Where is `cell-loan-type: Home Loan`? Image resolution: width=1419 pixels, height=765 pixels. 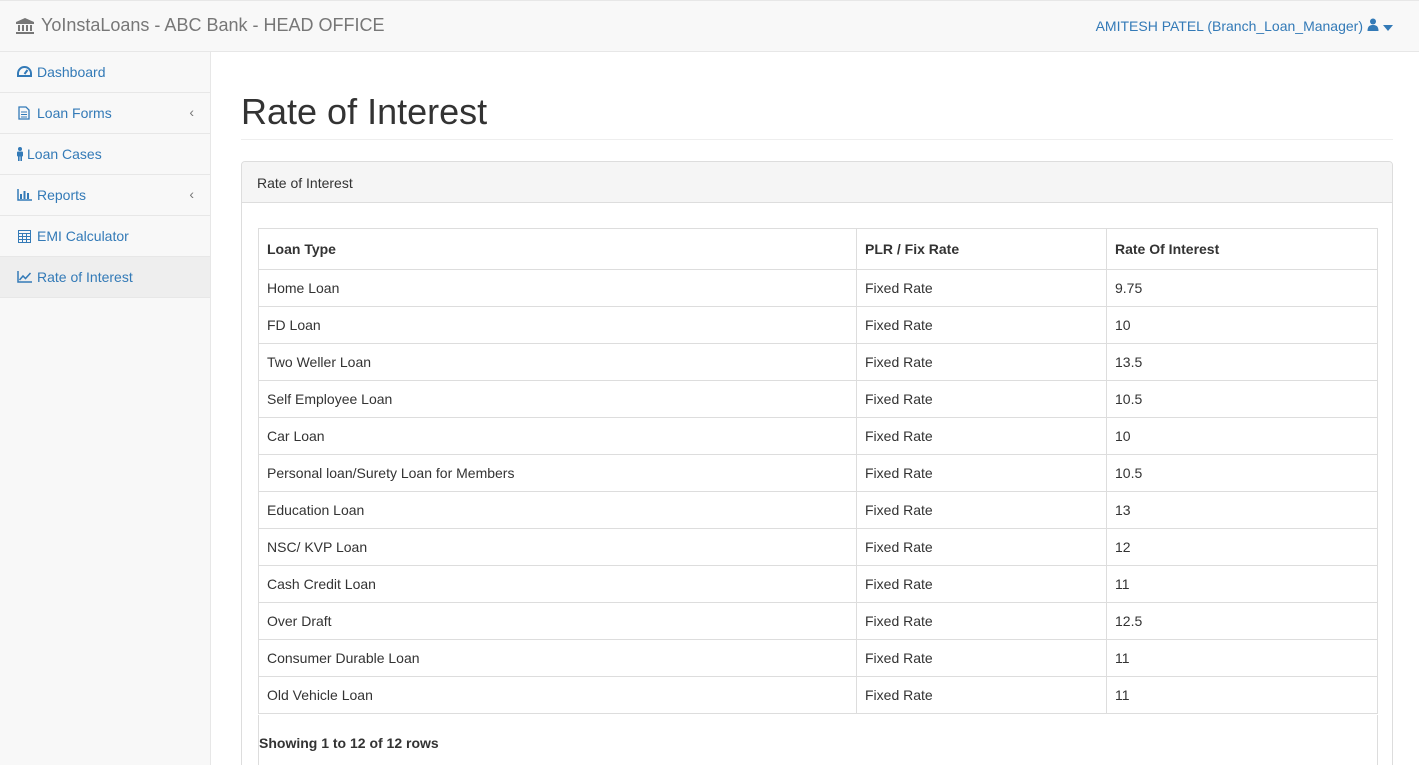 cell-loan-type: Home Loan is located at coordinates (557, 288).